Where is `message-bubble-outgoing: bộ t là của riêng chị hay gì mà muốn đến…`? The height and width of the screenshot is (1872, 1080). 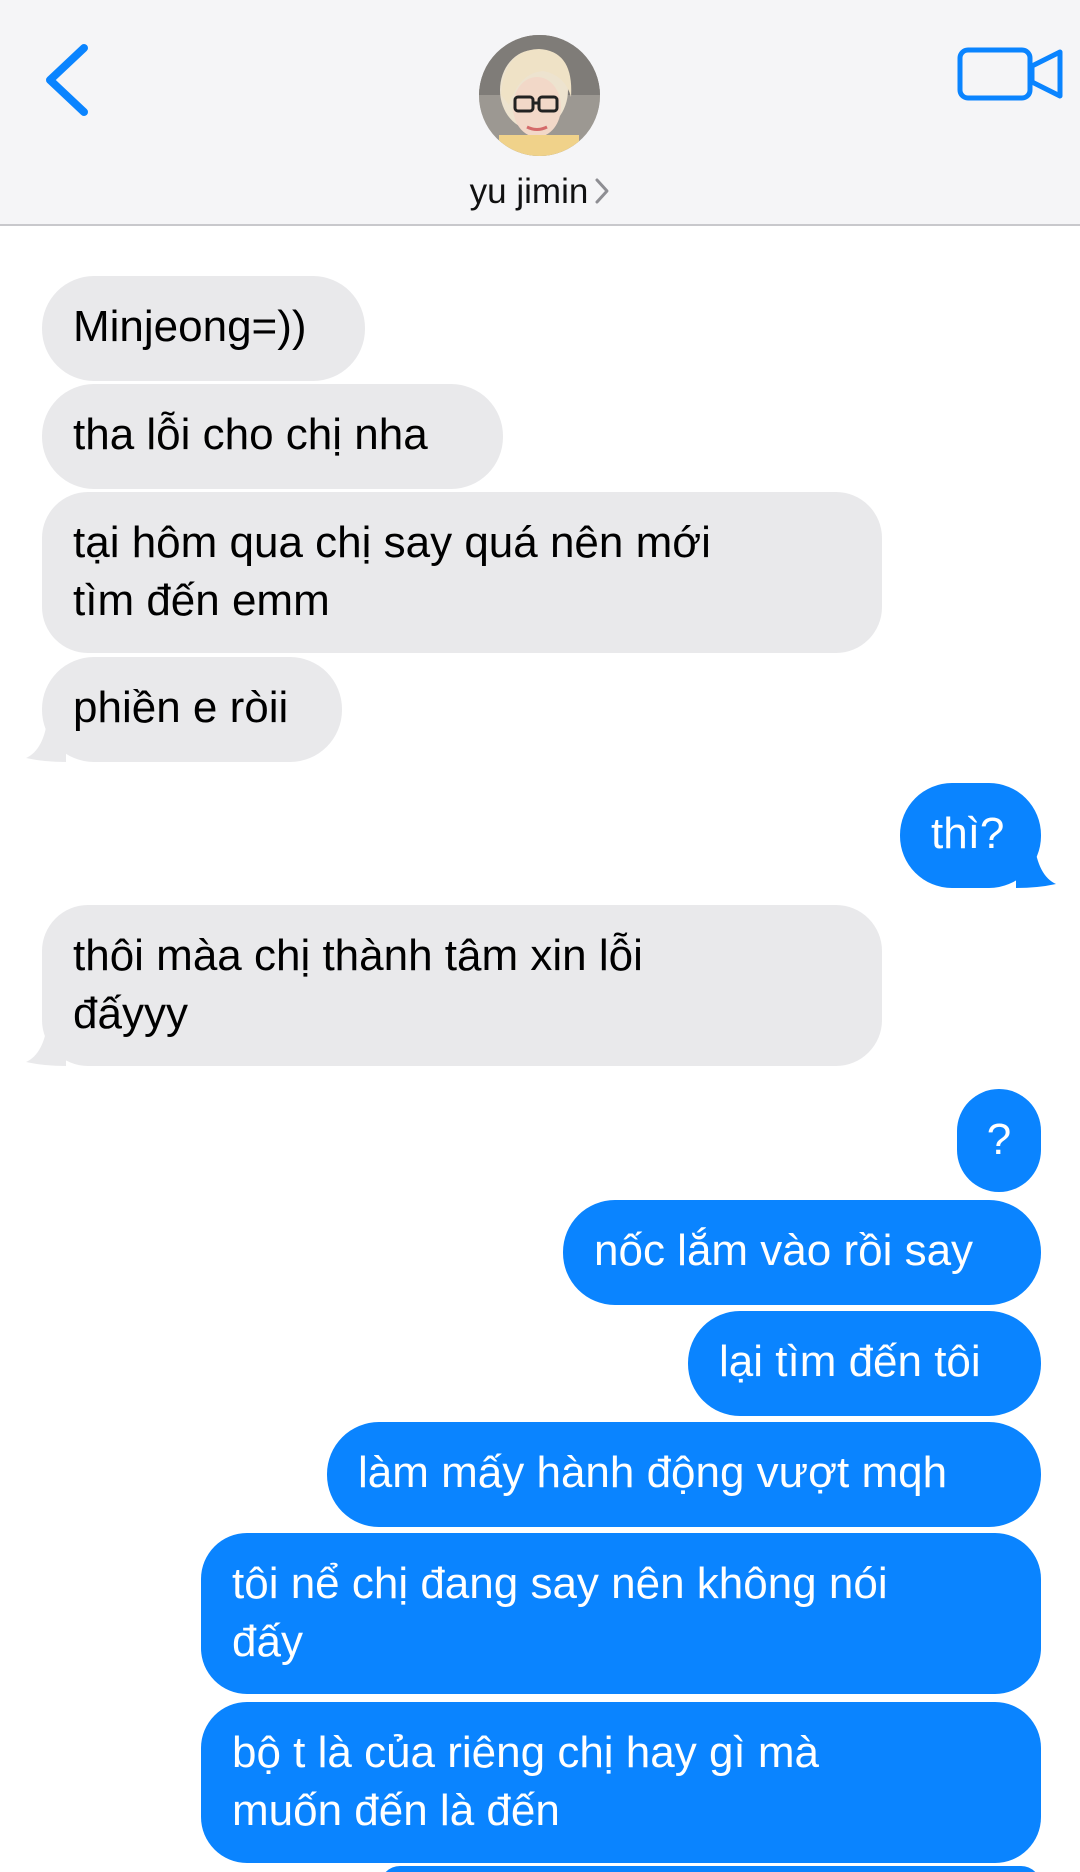 message-bubble-outgoing: bộ t là của riêng chị hay gì mà muốn đến… is located at coordinates (621, 1782).